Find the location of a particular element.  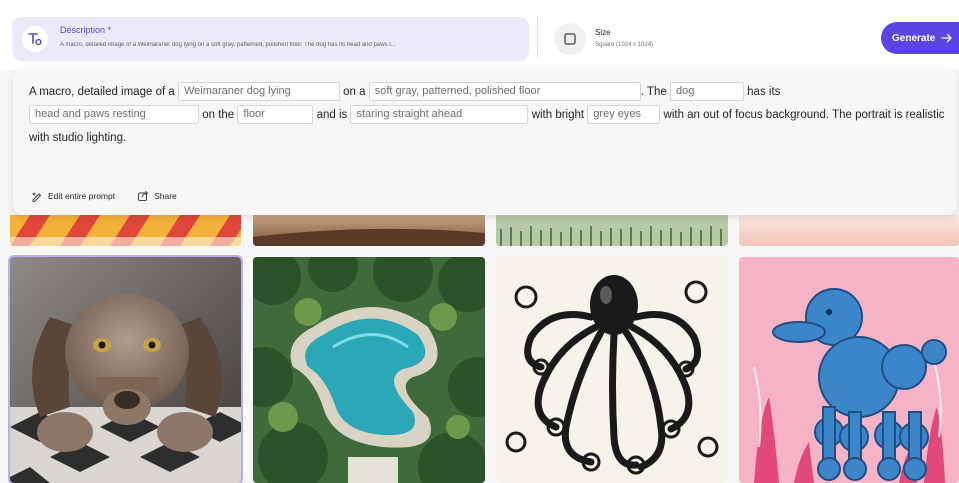

gallery-image-pool is located at coordinates (369, 370).